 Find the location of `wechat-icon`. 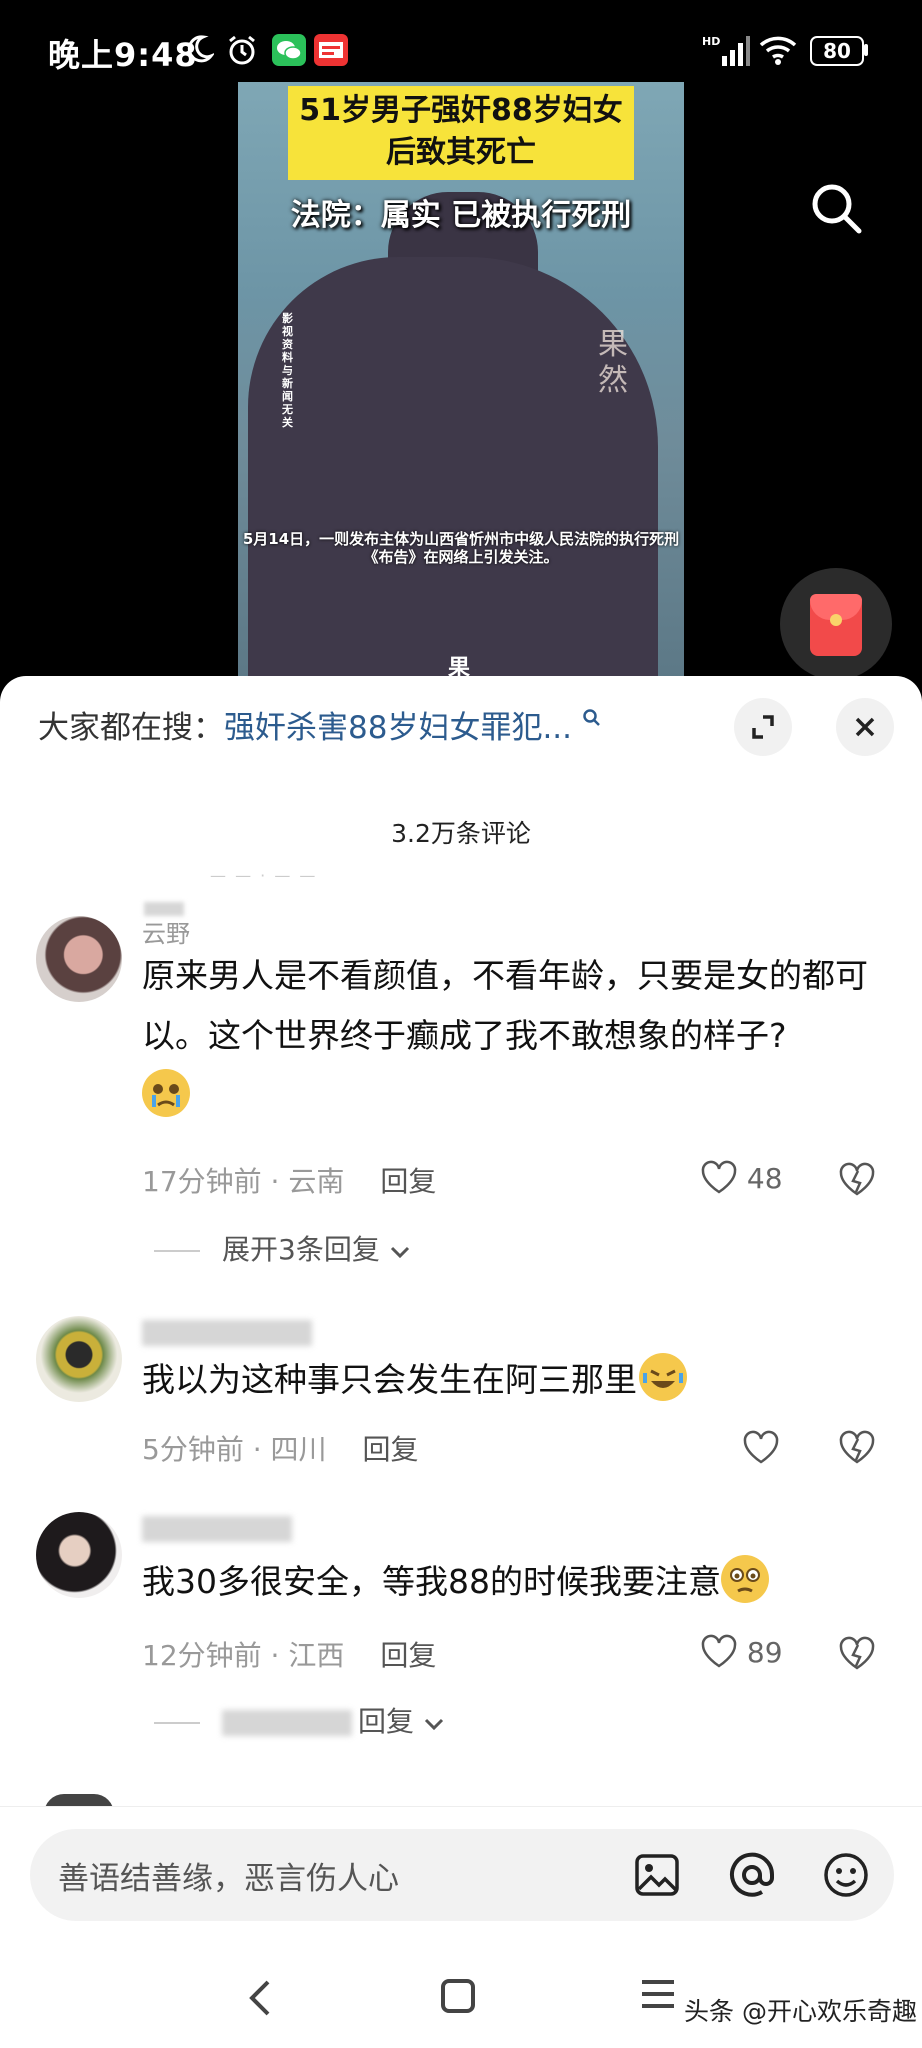

wechat-icon is located at coordinates (289, 50).